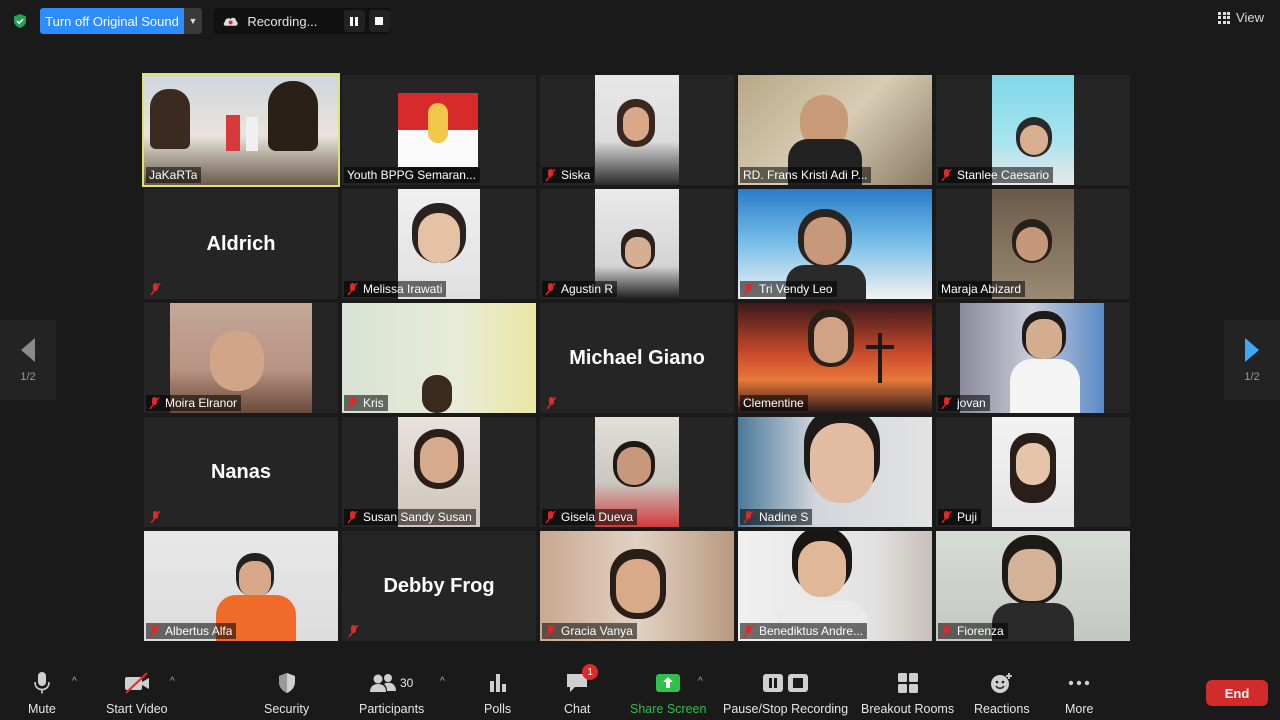  Describe the element at coordinates (590, 517) in the screenshot. I see `participant-name-label: Gisela Dueva` at that location.